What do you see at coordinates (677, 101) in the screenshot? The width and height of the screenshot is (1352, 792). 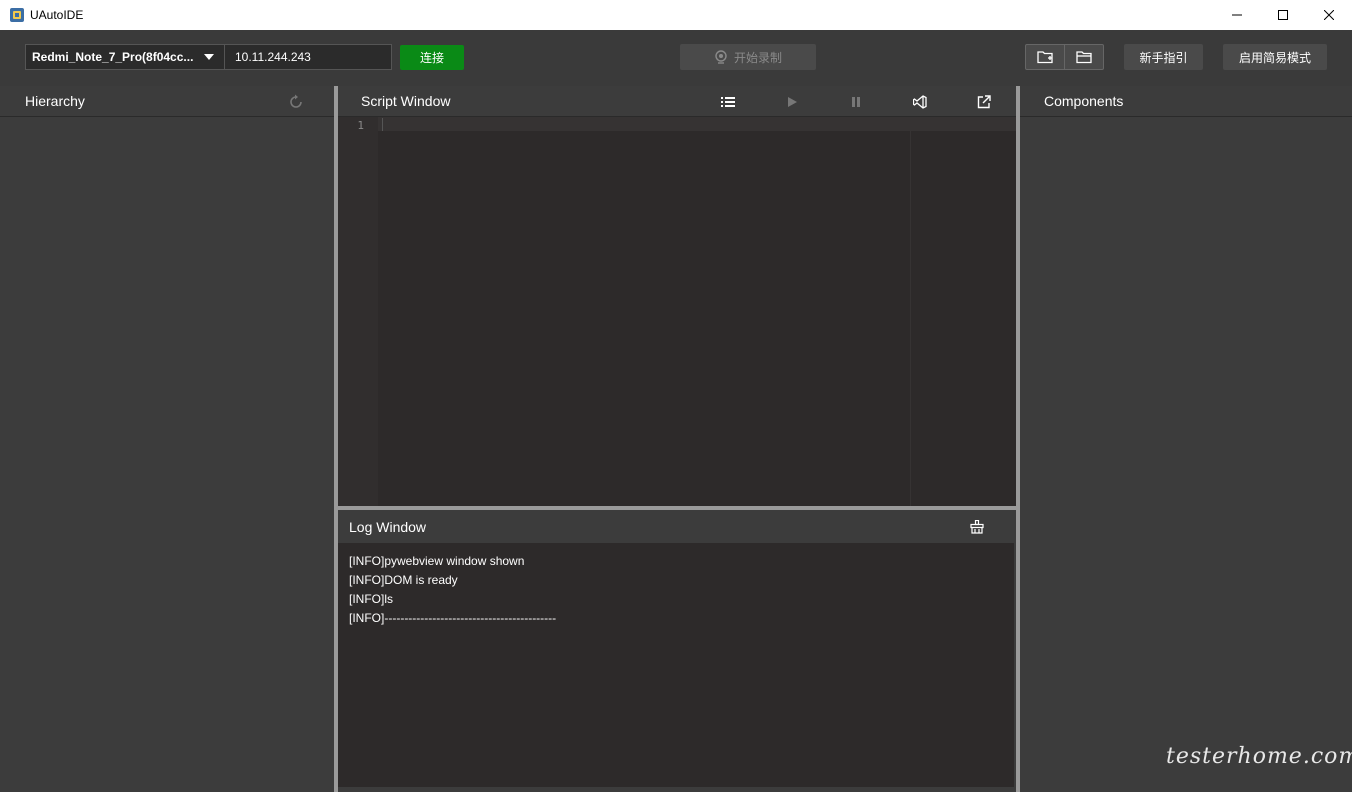 I see `script-window-header: Script Window` at bounding box center [677, 101].